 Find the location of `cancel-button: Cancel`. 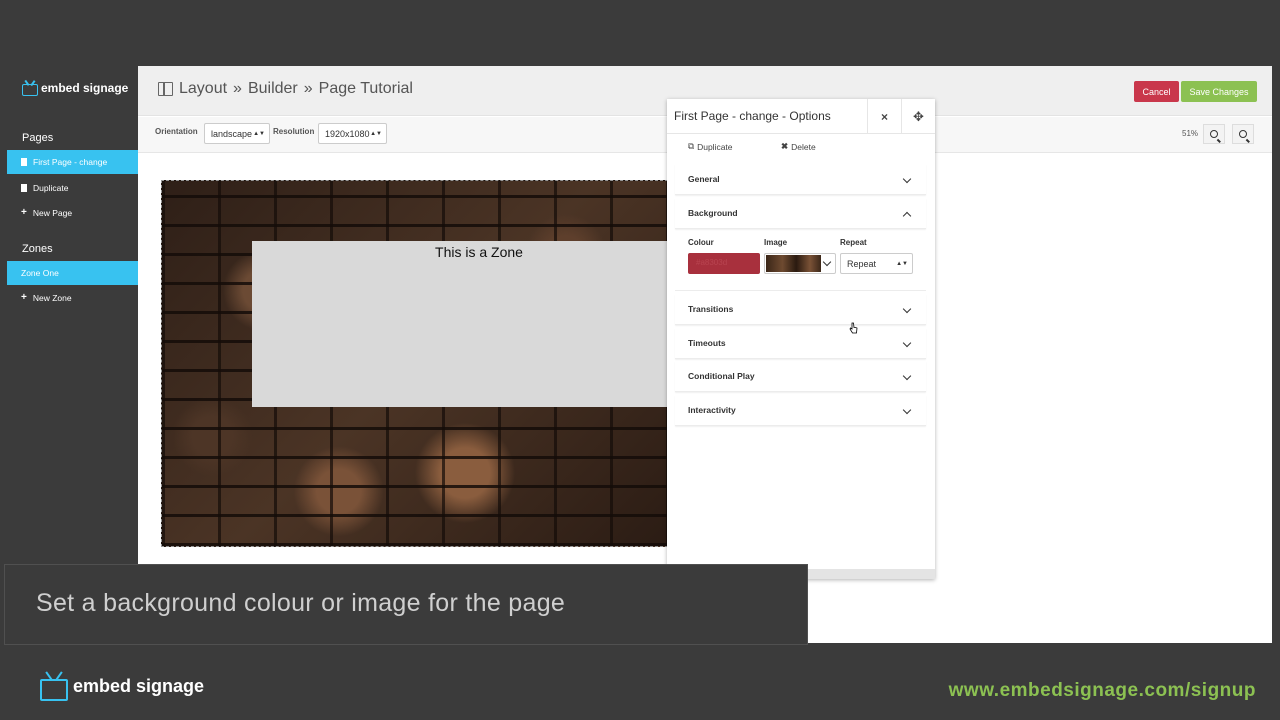

cancel-button: Cancel is located at coordinates (1156, 91).